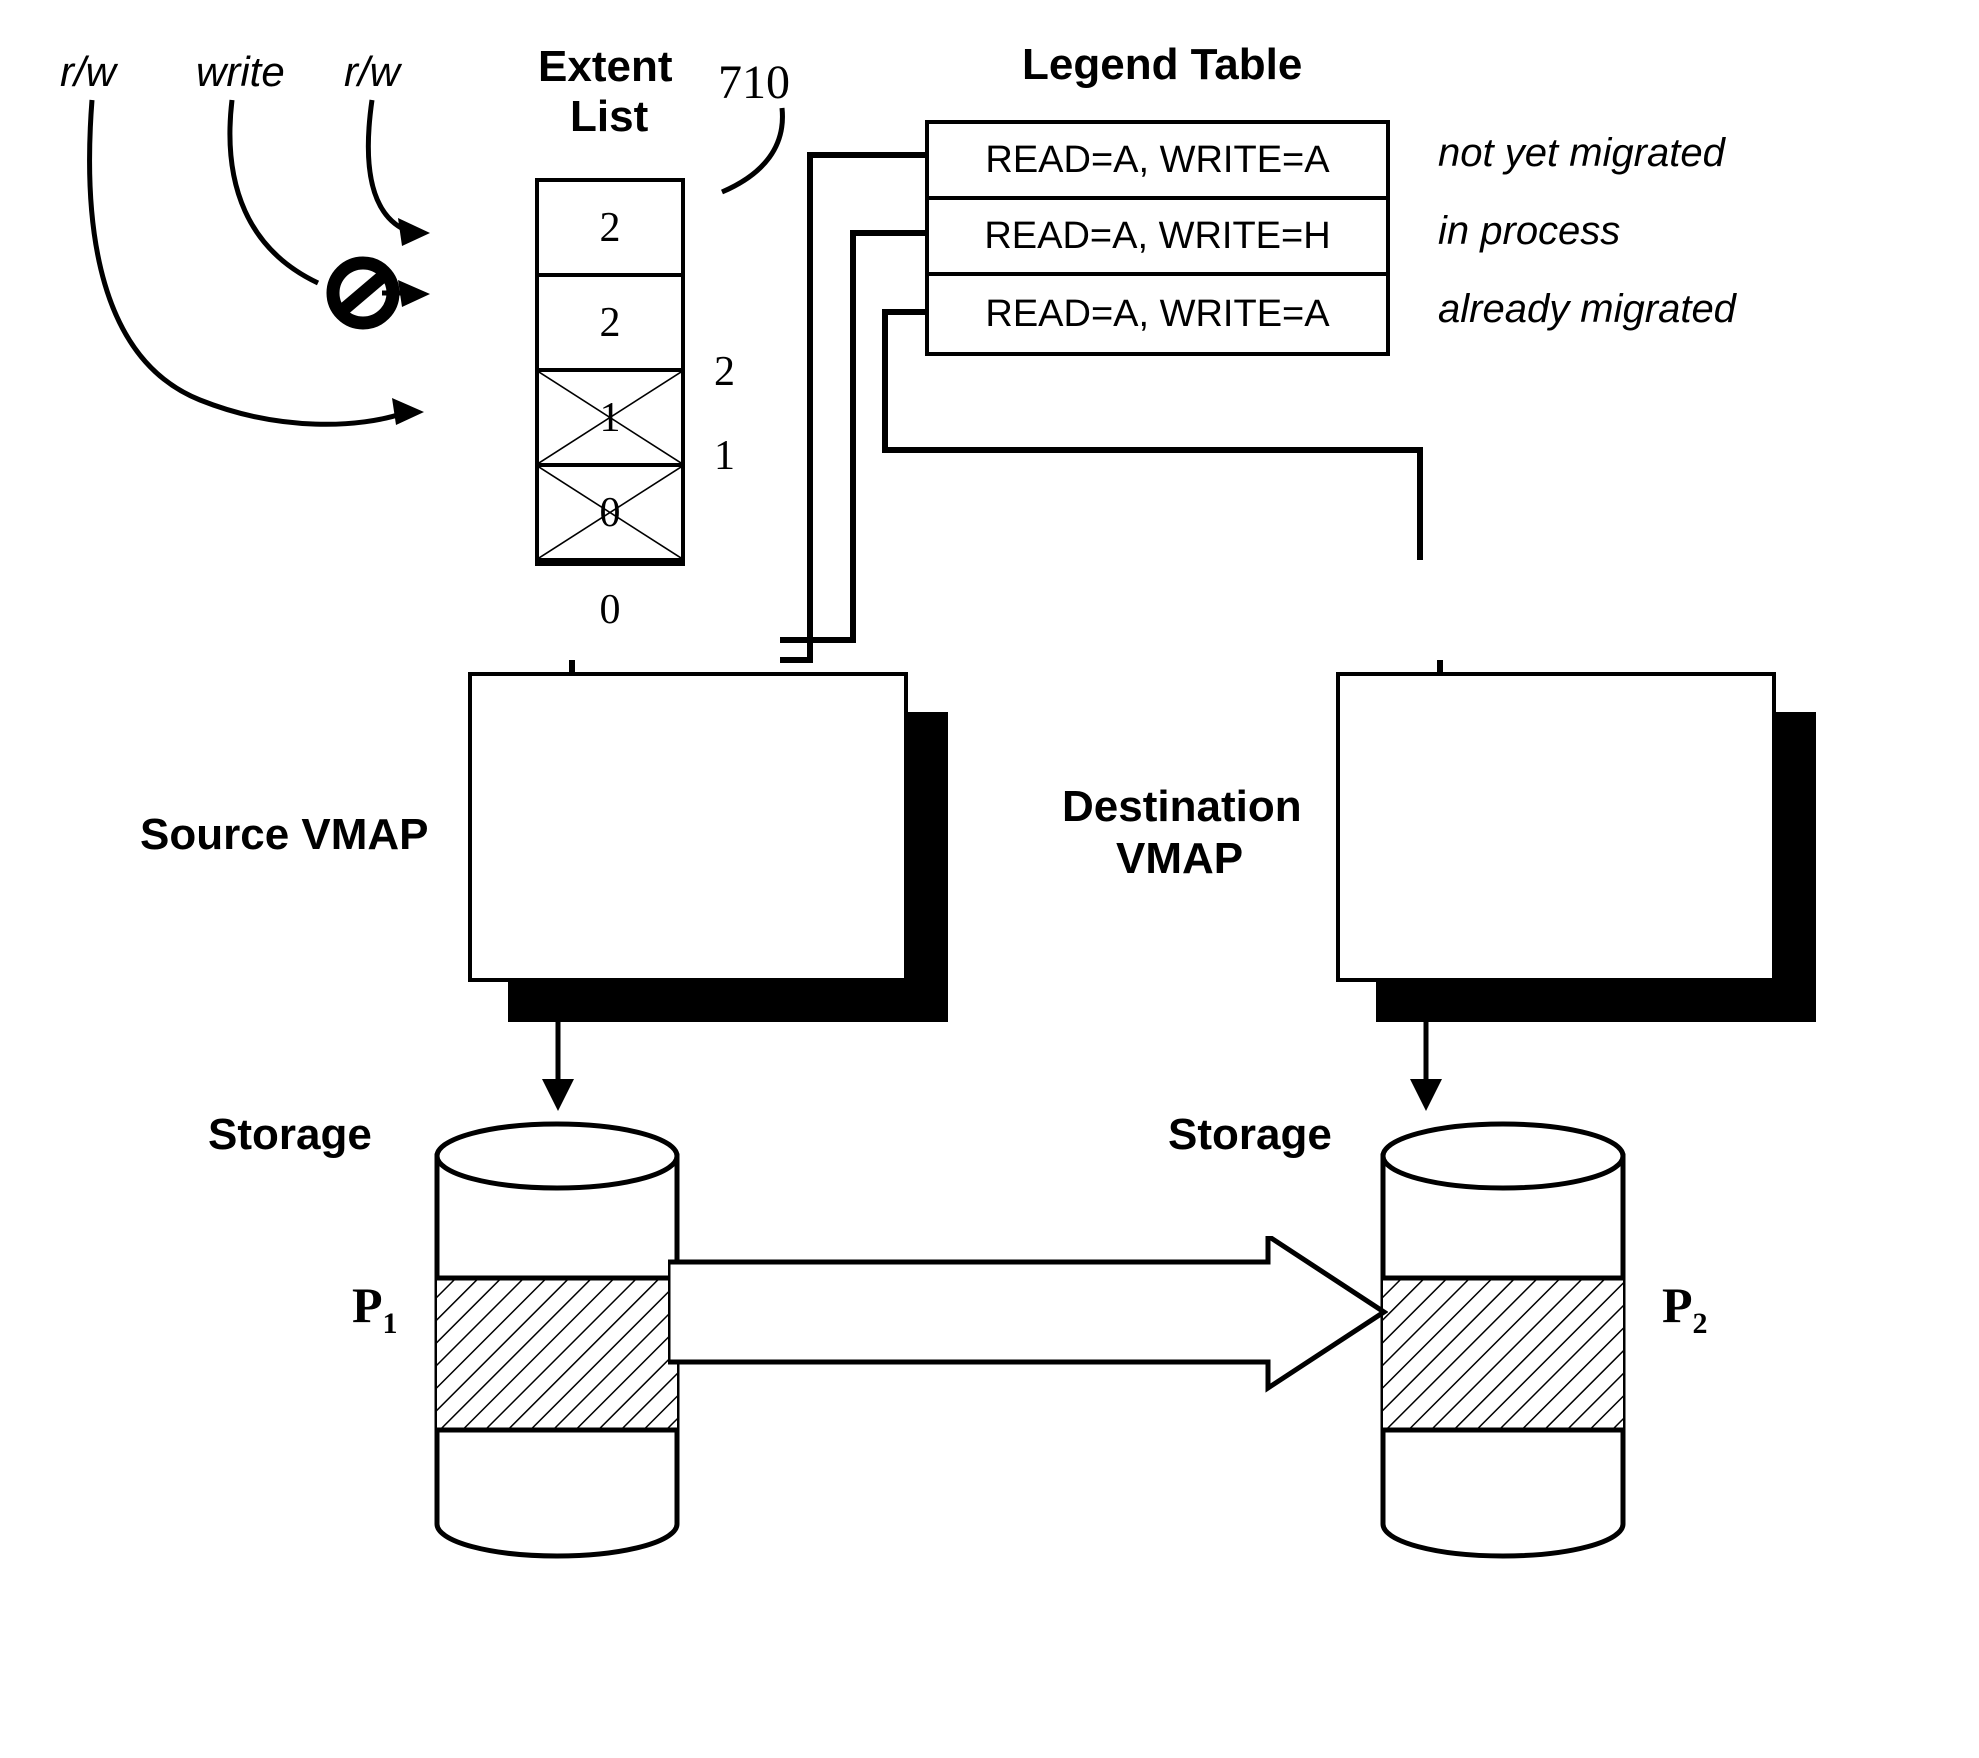 This screenshot has width=1979, height=1758. I want to click on no-write-prohibited-icon, so click(363, 293).